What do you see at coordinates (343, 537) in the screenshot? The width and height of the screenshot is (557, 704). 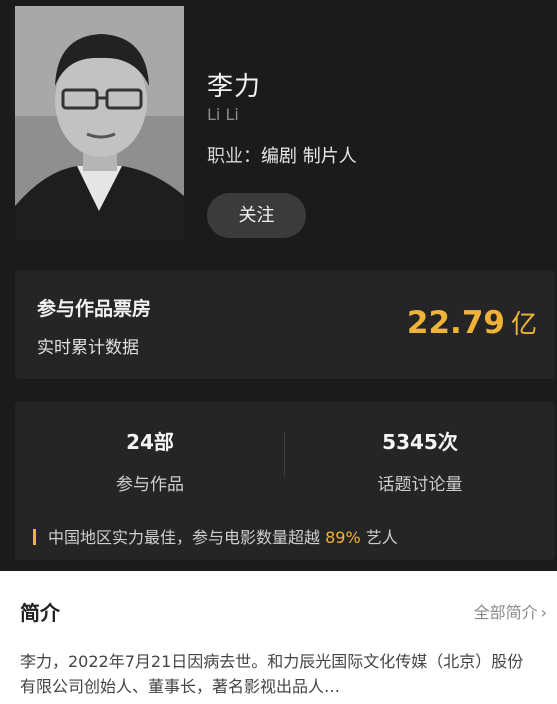 I see `tip-percent: 89%` at bounding box center [343, 537].